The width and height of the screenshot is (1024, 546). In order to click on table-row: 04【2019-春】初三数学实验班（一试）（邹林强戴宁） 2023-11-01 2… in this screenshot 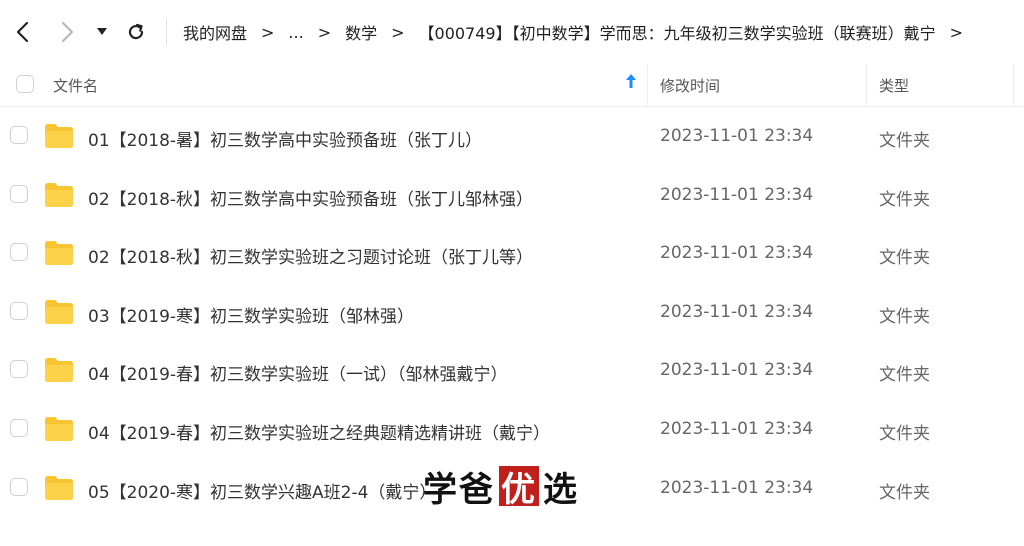, I will do `click(512, 370)`.